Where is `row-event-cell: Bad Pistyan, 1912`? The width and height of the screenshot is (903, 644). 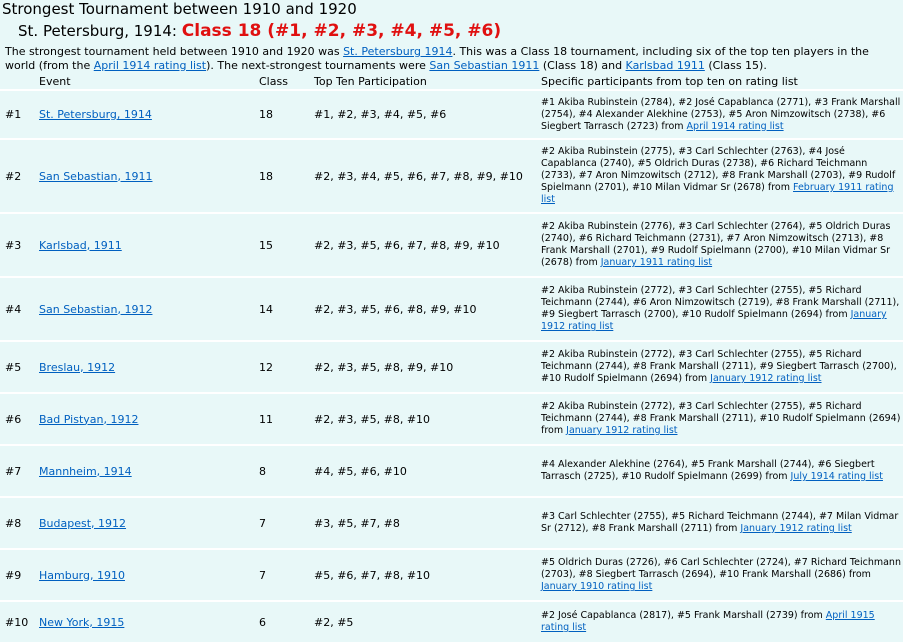 row-event-cell: Bad Pistyan, 1912 is located at coordinates (149, 419).